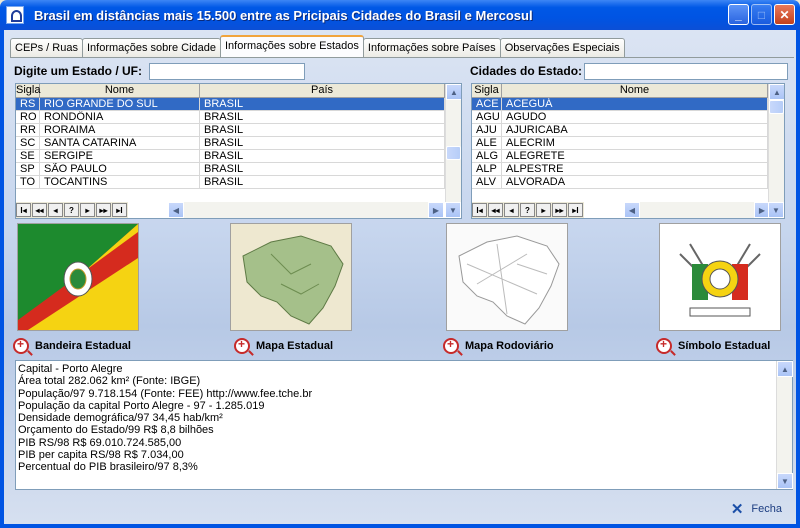 Image resolution: width=800 pixels, height=528 pixels. What do you see at coordinates (101, 455) in the screenshot?
I see `info-line: PIB per capita RS/98 R$ 7.034,00` at bounding box center [101, 455].